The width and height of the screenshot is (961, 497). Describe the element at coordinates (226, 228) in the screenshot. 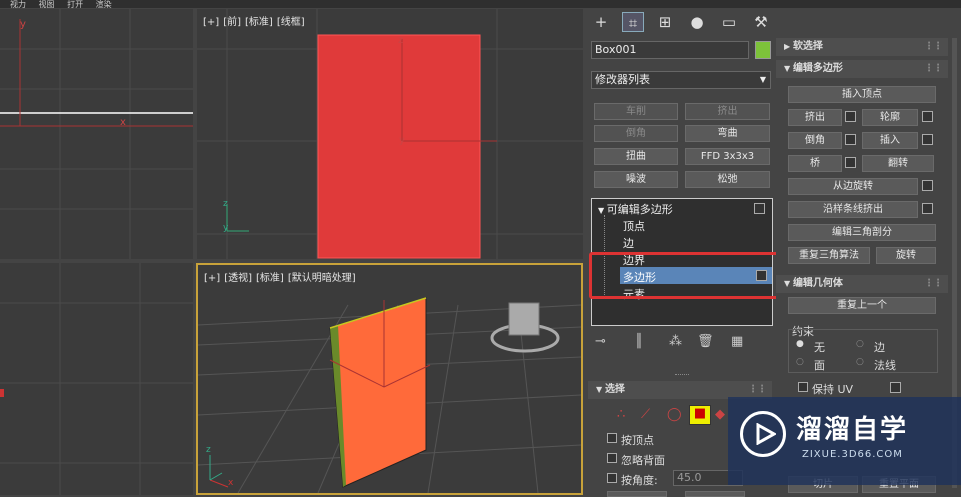

I see `gizmo-y-label: y` at that location.